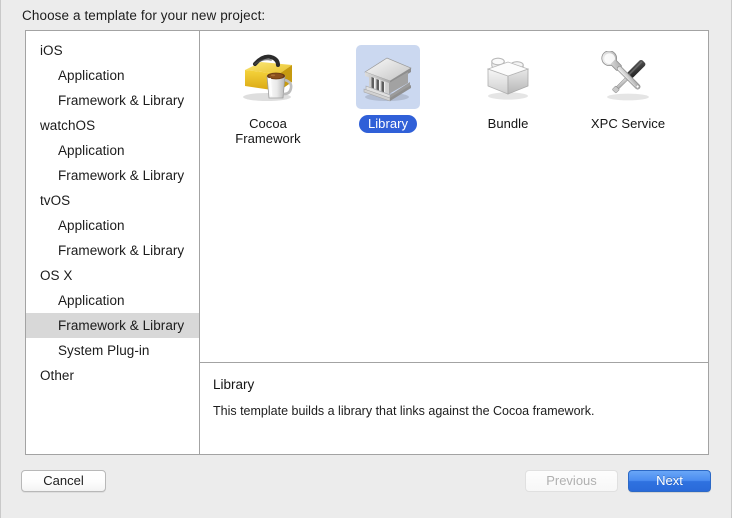 This screenshot has height=518, width=732. I want to click on template-tile: Cocoa Framework, so click(268, 93).